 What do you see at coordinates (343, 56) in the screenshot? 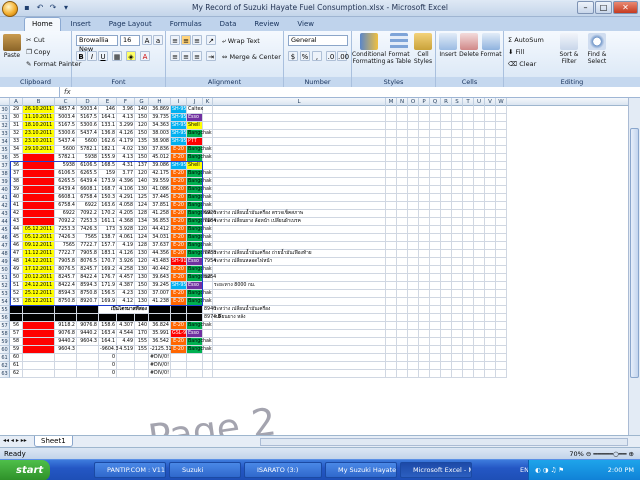
I see `decrease-decimal-button: .00` at bounding box center [343, 56].